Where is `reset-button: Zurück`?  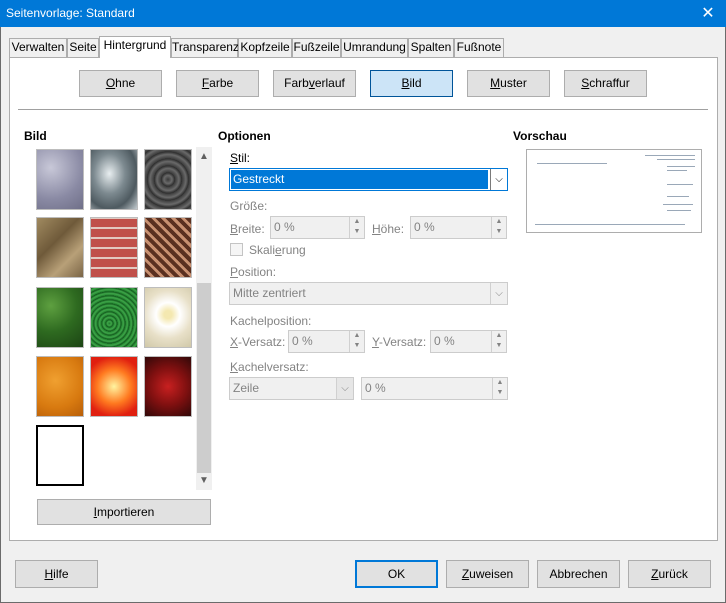 reset-button: Zurück is located at coordinates (669, 574).